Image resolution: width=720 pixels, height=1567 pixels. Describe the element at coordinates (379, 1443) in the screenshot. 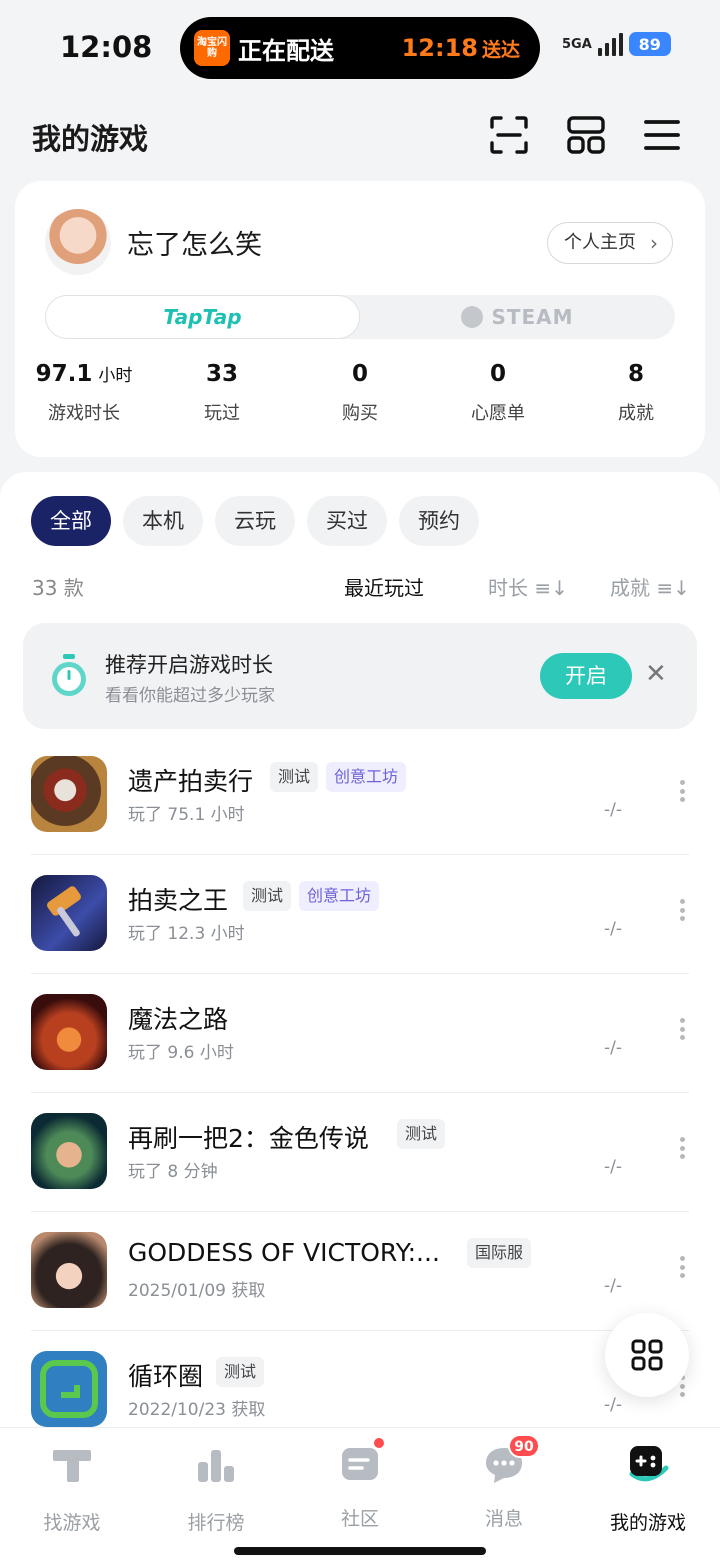

I see `notification-dot` at that location.